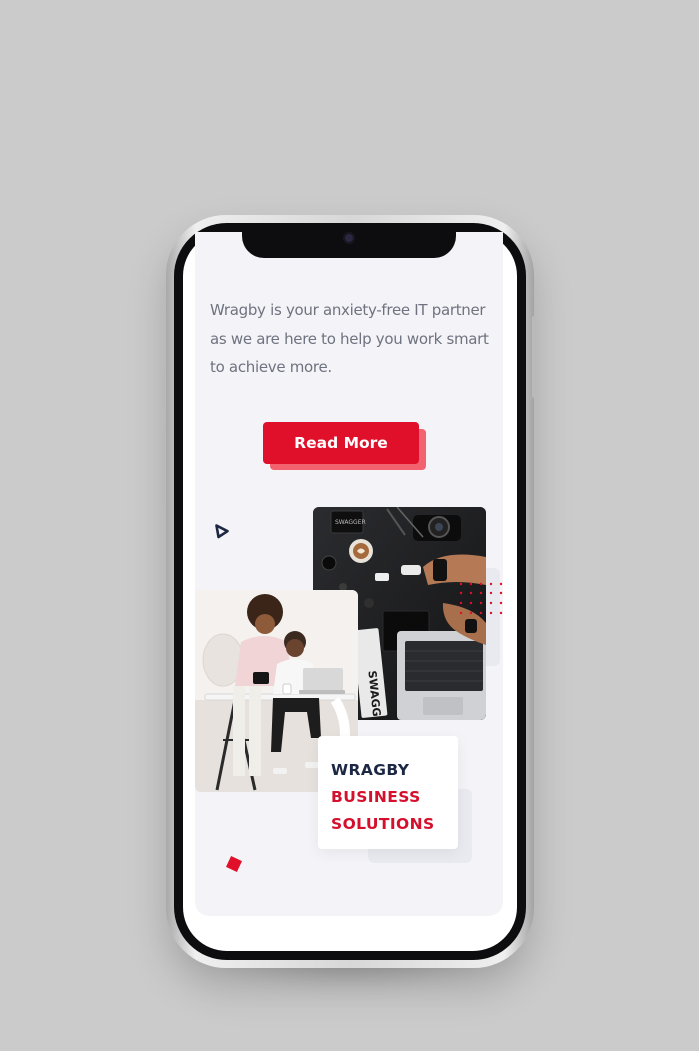 The height and width of the screenshot is (1051, 699). I want to click on brand-line-wragby: WRAGBY, so click(370, 770).